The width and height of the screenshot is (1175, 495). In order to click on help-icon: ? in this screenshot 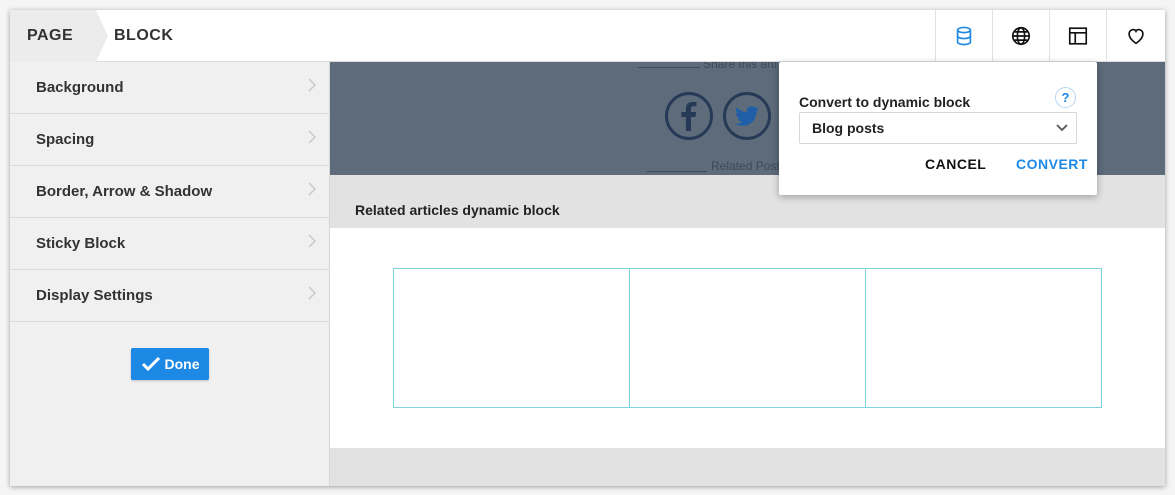, I will do `click(1065, 97)`.